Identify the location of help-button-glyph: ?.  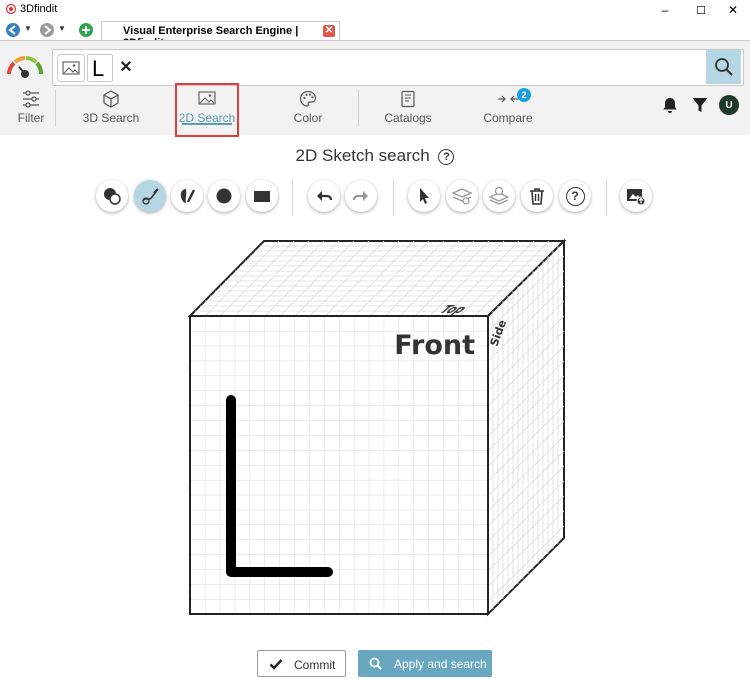
(575, 195).